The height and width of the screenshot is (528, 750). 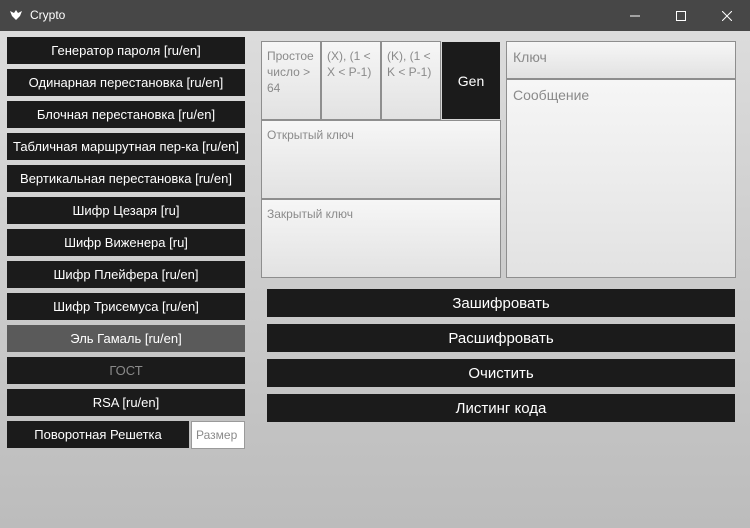 I want to click on clear-button: Очистить, so click(x=501, y=373).